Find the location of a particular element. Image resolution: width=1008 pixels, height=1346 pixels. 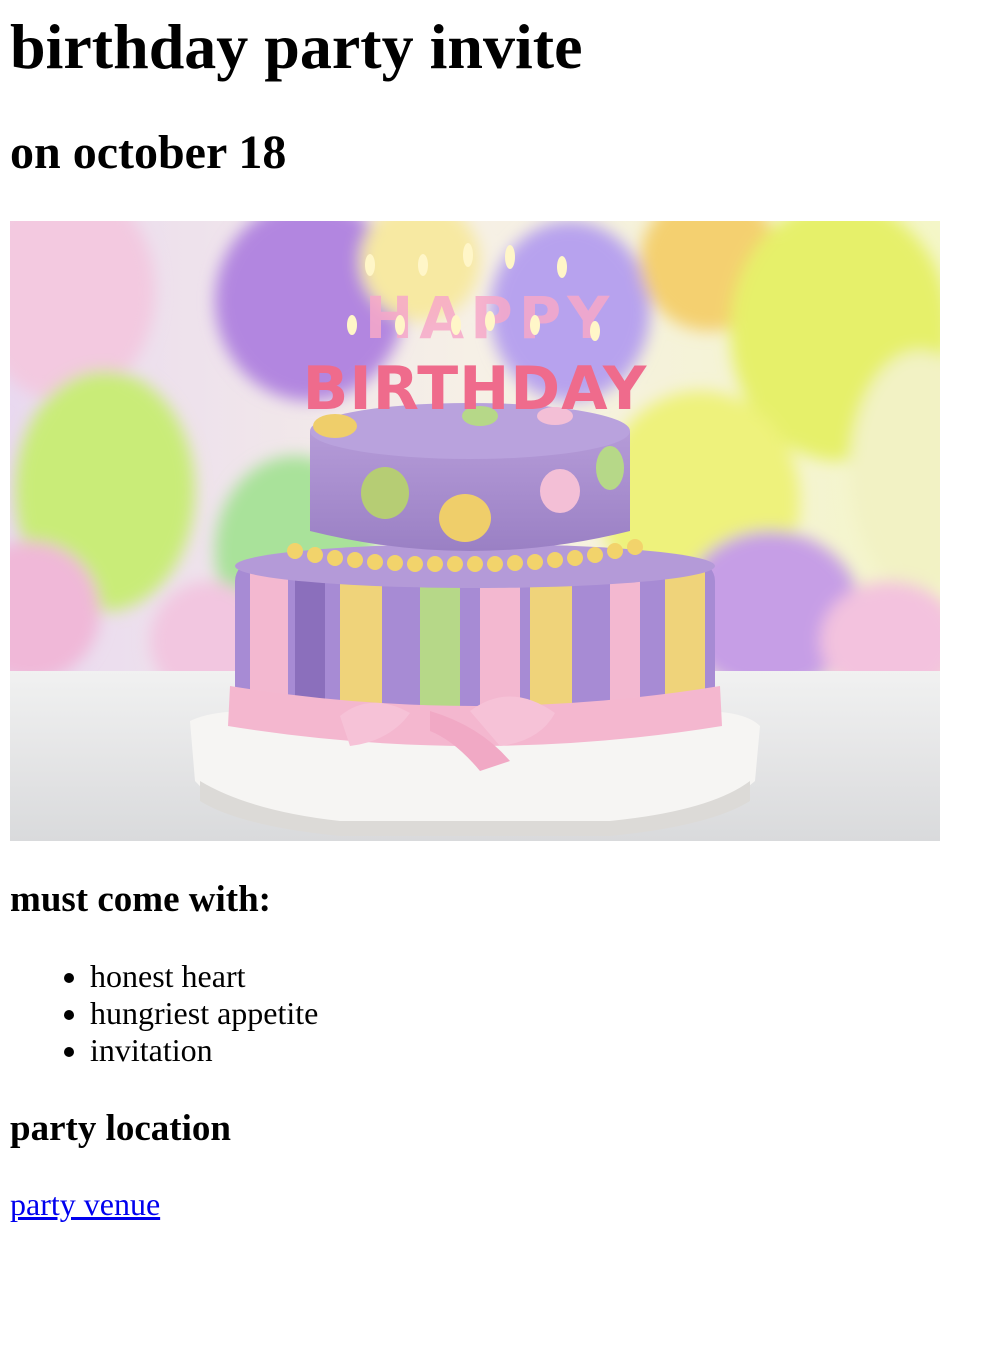

list-item: hungriest appetite is located at coordinates (164, 1013).